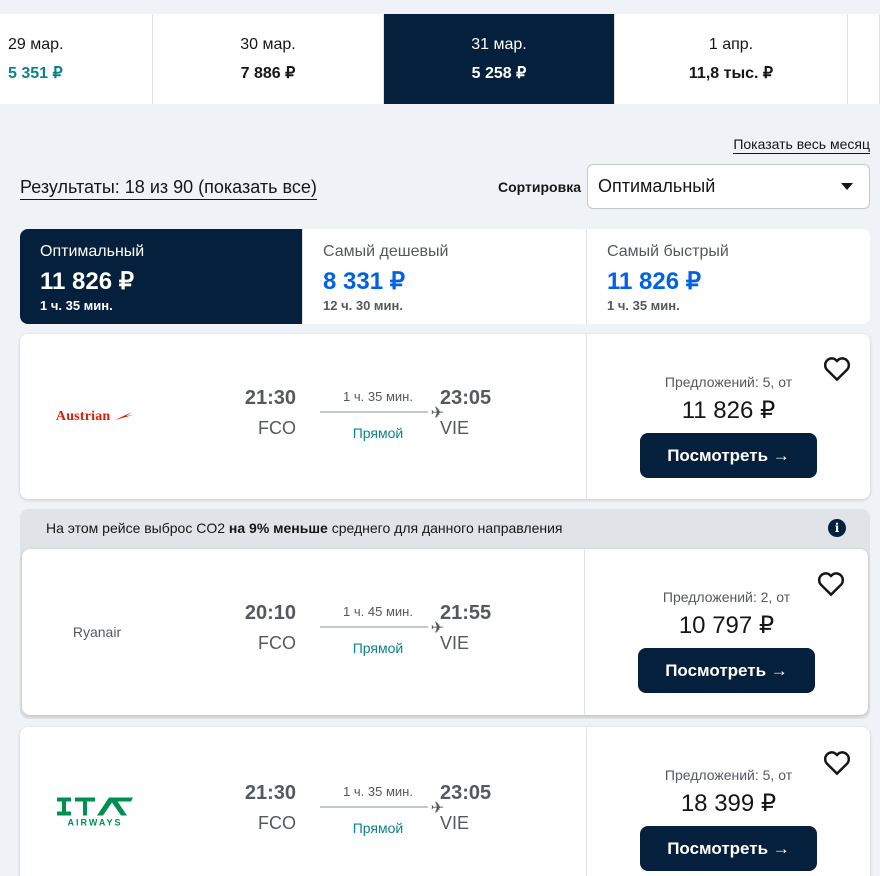  Describe the element at coordinates (657, 186) in the screenshot. I see `sort-select-value: Оптимальный` at that location.